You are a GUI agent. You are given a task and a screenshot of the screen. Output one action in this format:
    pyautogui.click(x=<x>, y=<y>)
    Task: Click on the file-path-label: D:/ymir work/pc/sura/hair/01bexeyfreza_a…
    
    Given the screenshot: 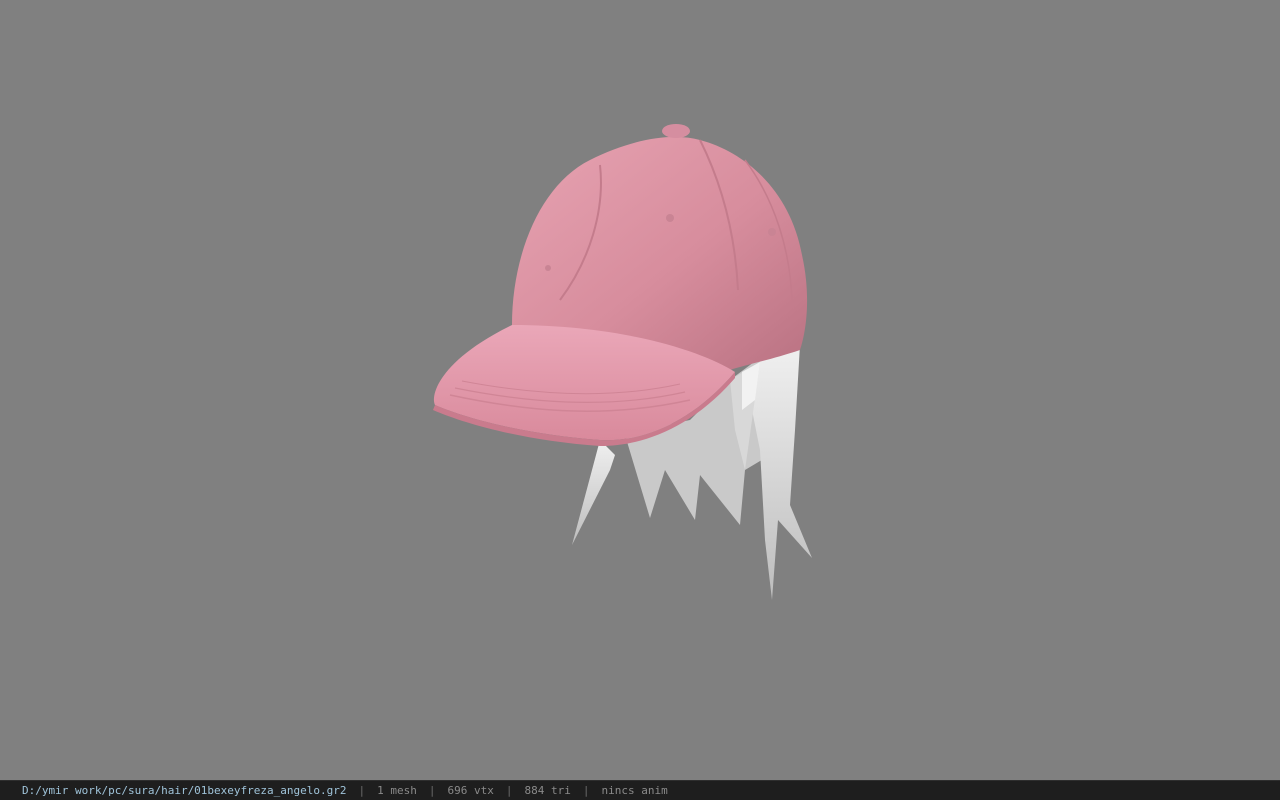 What is the action you would take?
    pyautogui.click(x=184, y=790)
    